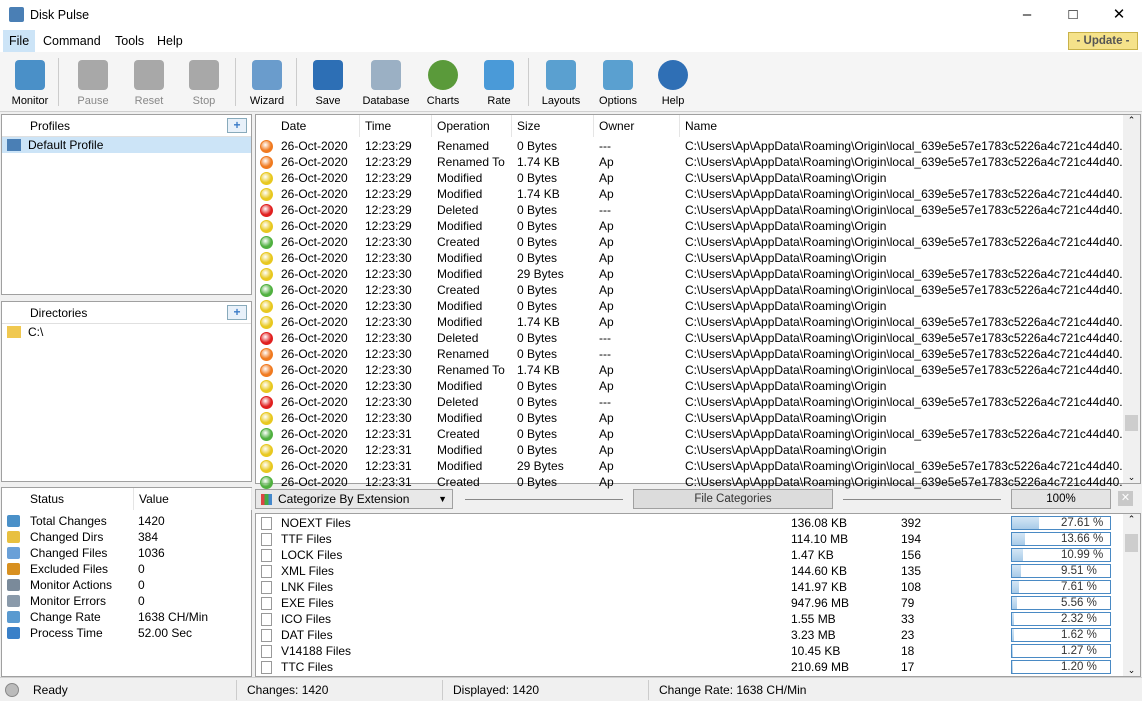 This screenshot has width=1142, height=701. What do you see at coordinates (68, 499) in the screenshot?
I see `status-col-header: Status` at bounding box center [68, 499].